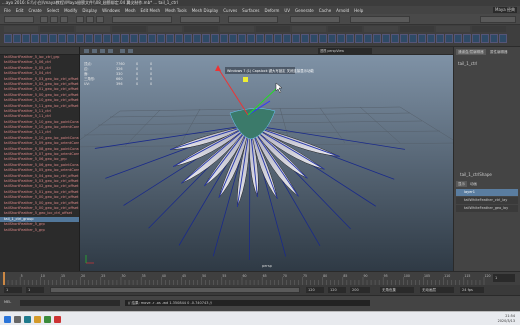 This screenshot has height=325, width=520. Describe the element at coordinates (342, 10) in the screenshot. I see `menu-arnold: Arnold` at that location.